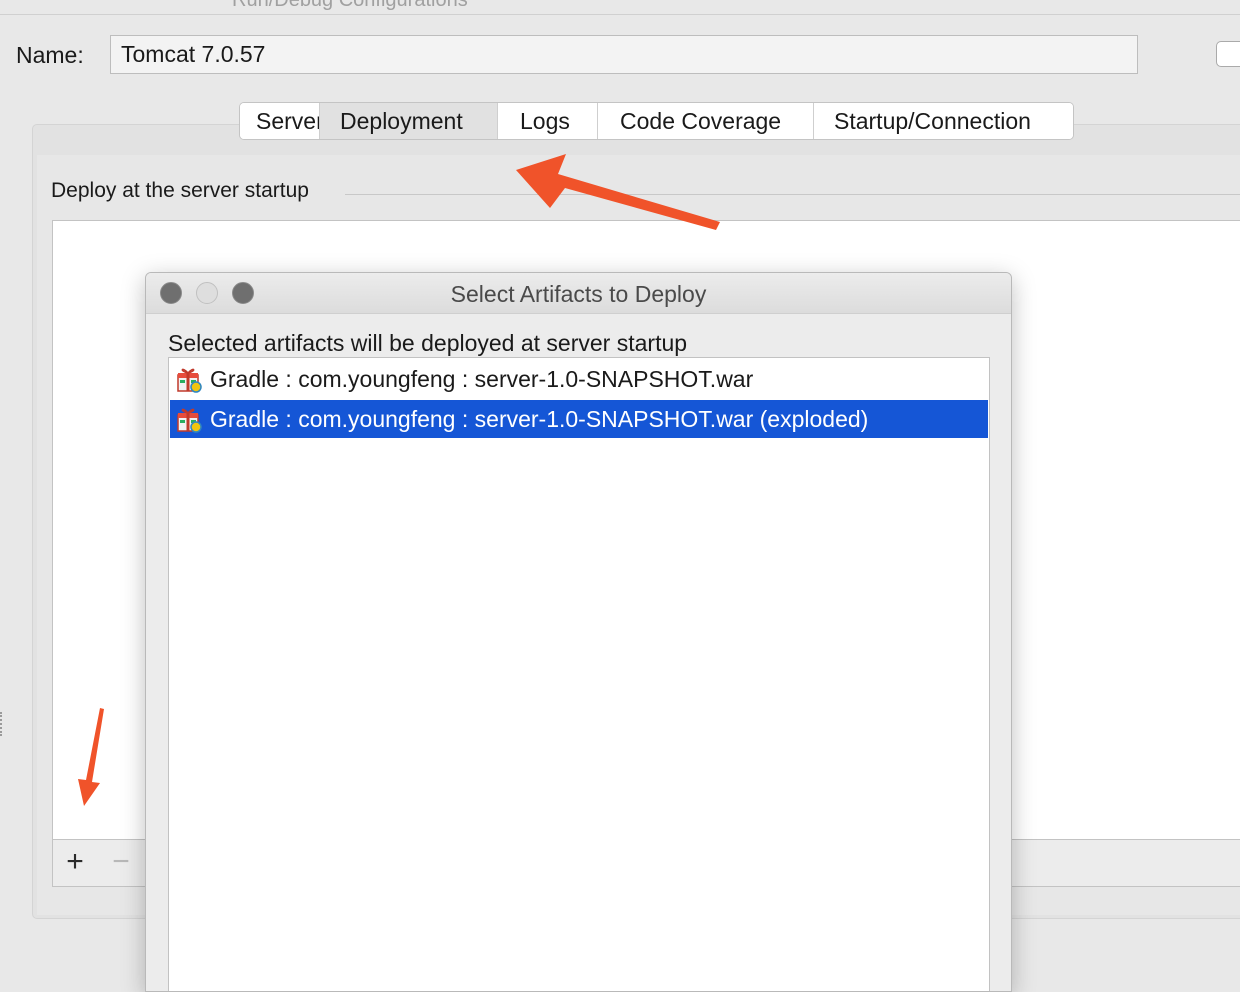  I want to click on name-label: Name:, so click(50, 55).